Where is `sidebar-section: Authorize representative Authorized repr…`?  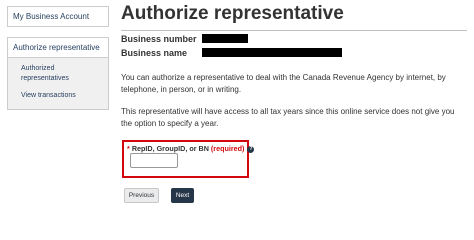
sidebar-section: Authorize representative Authorized repr… is located at coordinates (58, 73).